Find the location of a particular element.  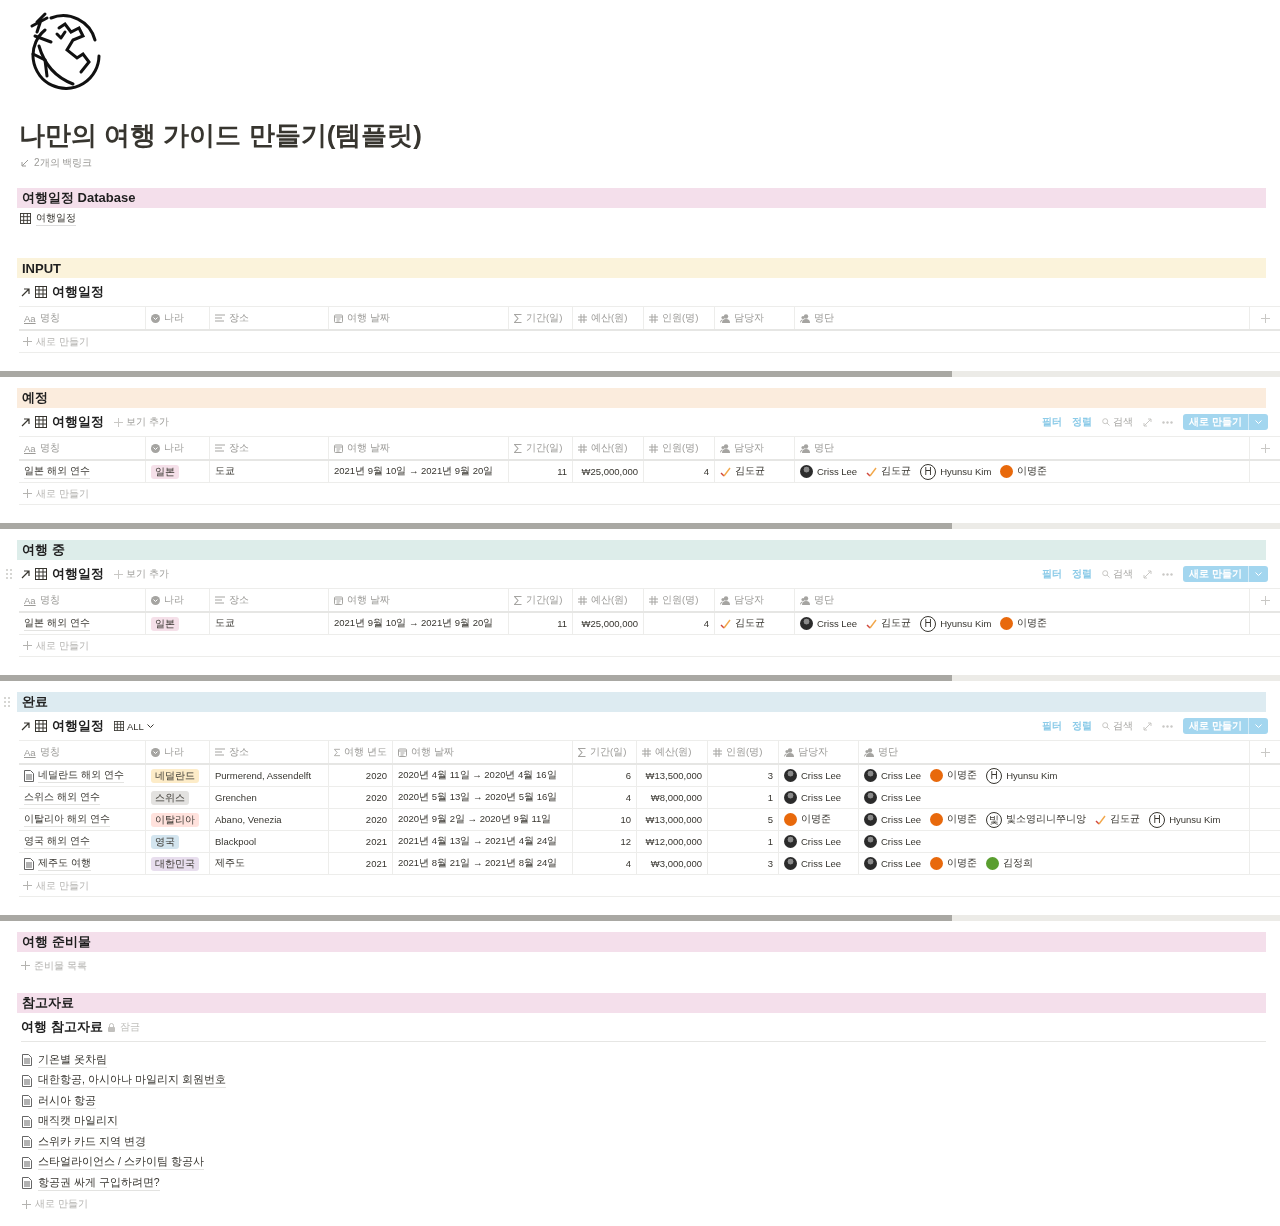

person-name: 김도균 is located at coordinates (896, 471).